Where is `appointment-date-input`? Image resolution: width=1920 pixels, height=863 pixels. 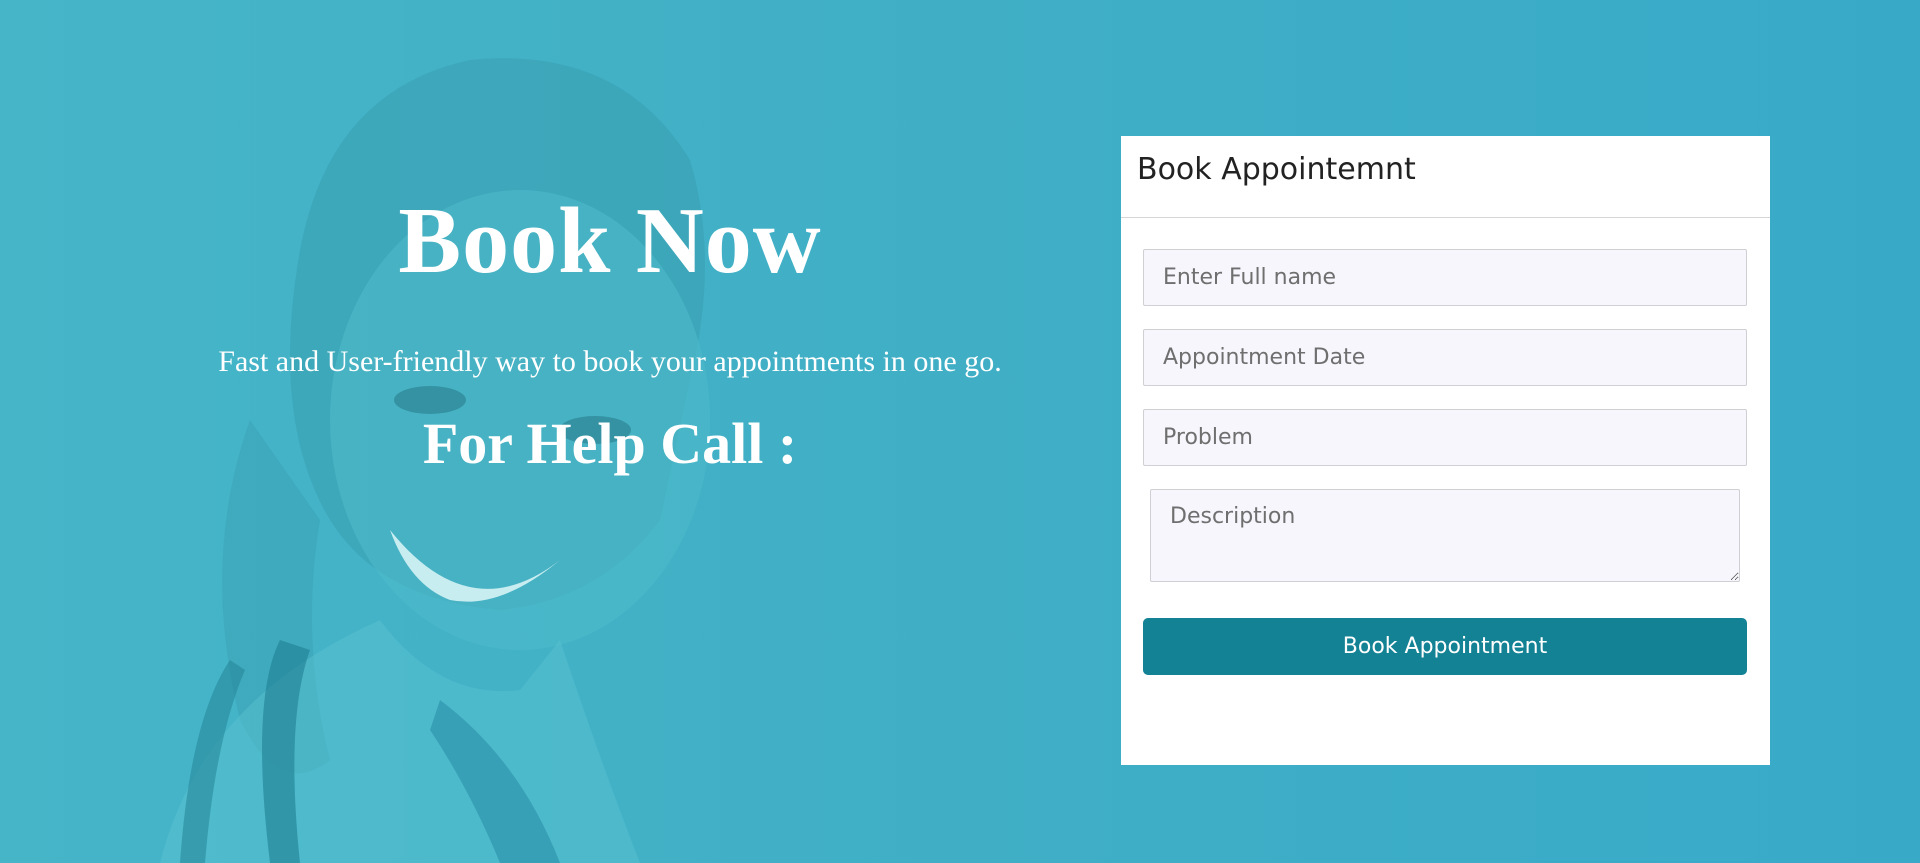
appointment-date-input is located at coordinates (1445, 357).